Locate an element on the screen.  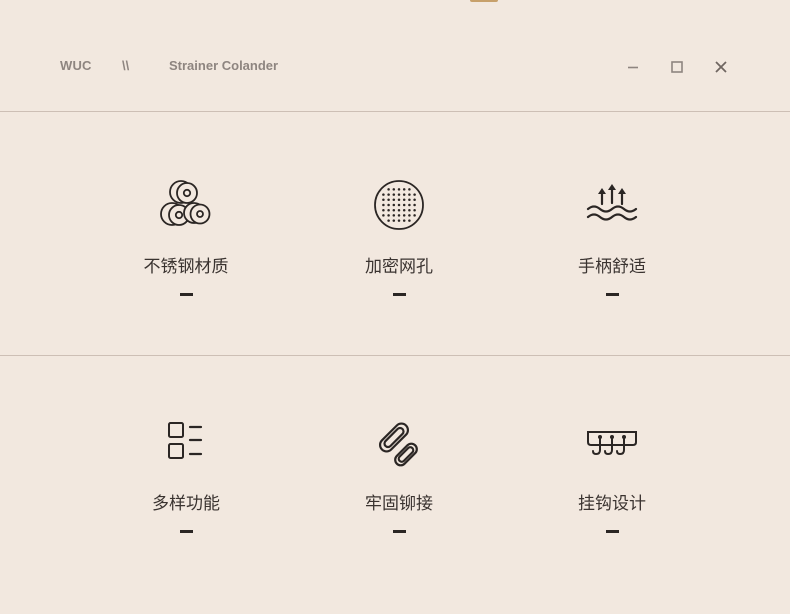
feature-comfort-handle: 手柄舒适 is located at coordinates (612, 236).